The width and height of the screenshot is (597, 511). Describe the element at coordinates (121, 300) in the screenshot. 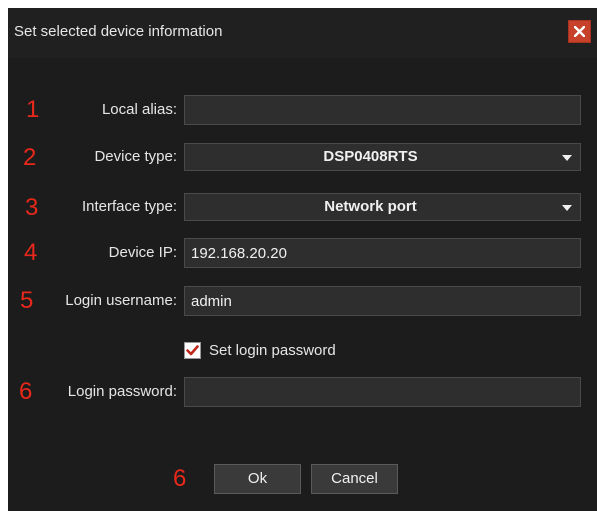

I see `login-username-label: Login username:` at that location.